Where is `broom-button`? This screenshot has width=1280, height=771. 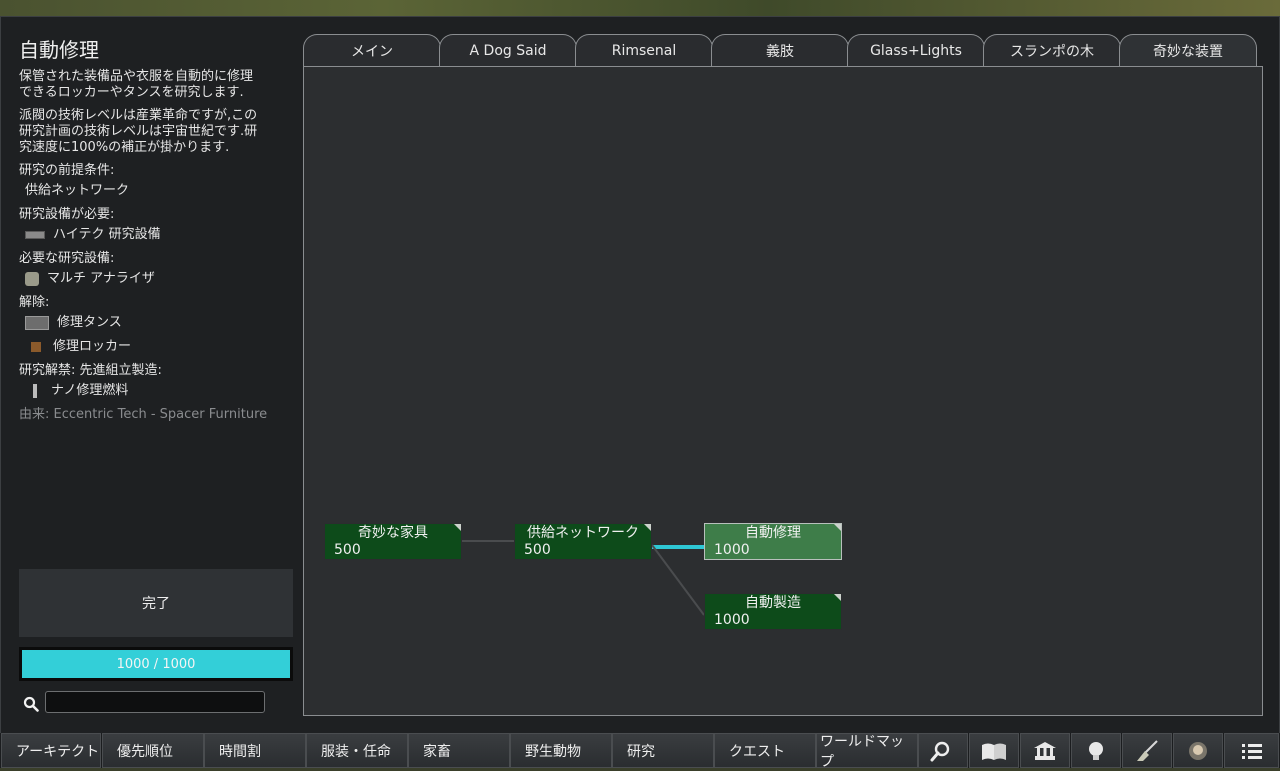 broom-button is located at coordinates (1147, 750).